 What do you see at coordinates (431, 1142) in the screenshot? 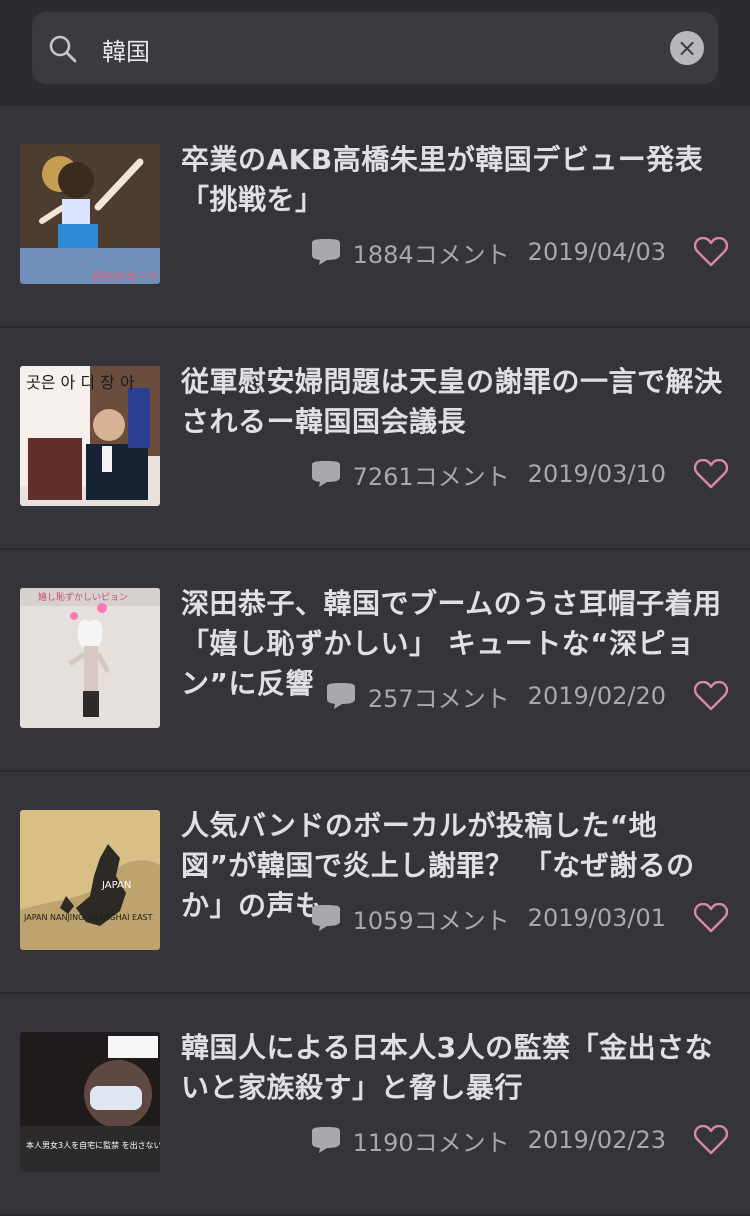
I see `comment-count: 1190コメント` at bounding box center [431, 1142].